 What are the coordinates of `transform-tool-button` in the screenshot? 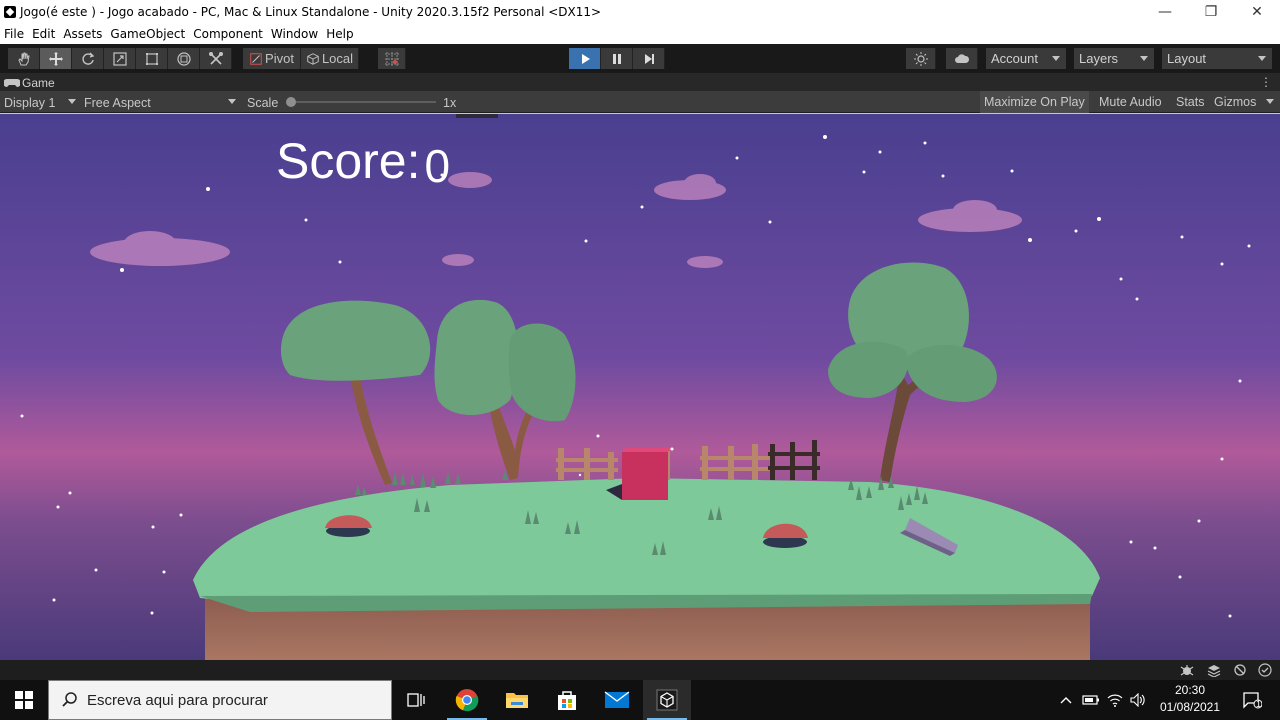 It's located at (184, 58).